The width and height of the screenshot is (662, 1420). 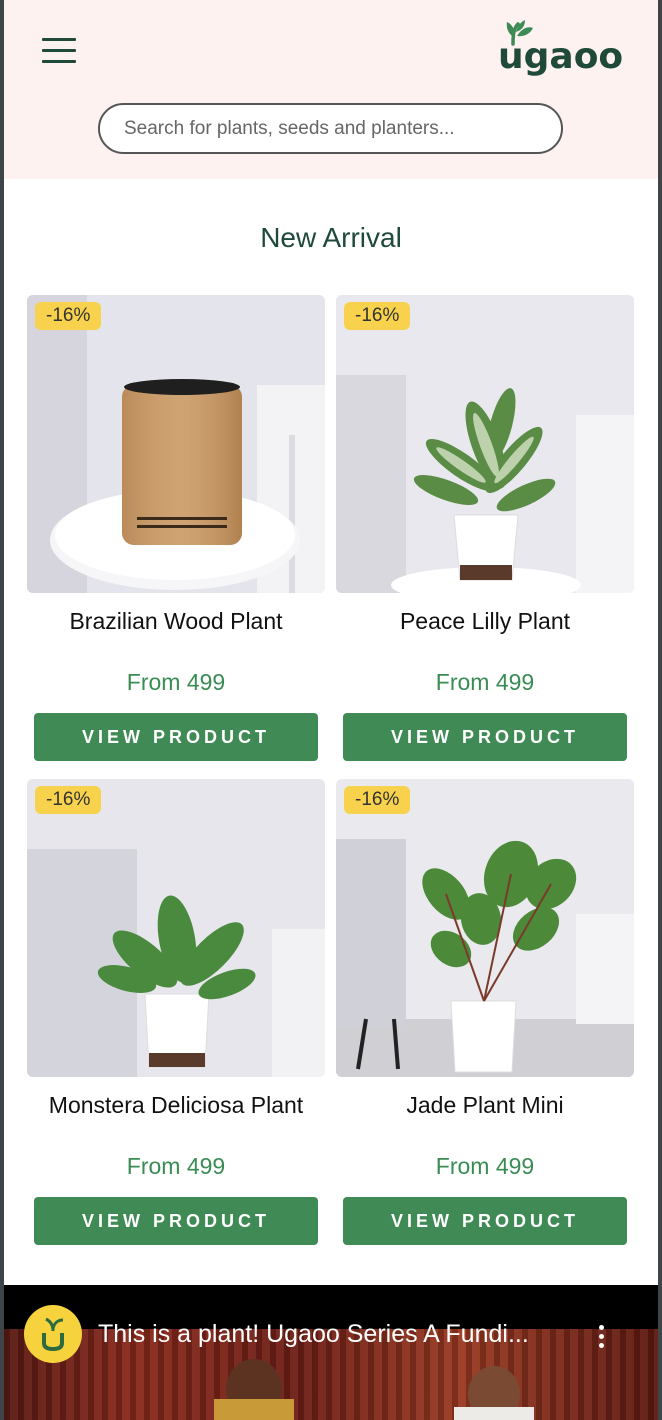 I want to click on site-header: ugaoo, so click(x=331, y=89).